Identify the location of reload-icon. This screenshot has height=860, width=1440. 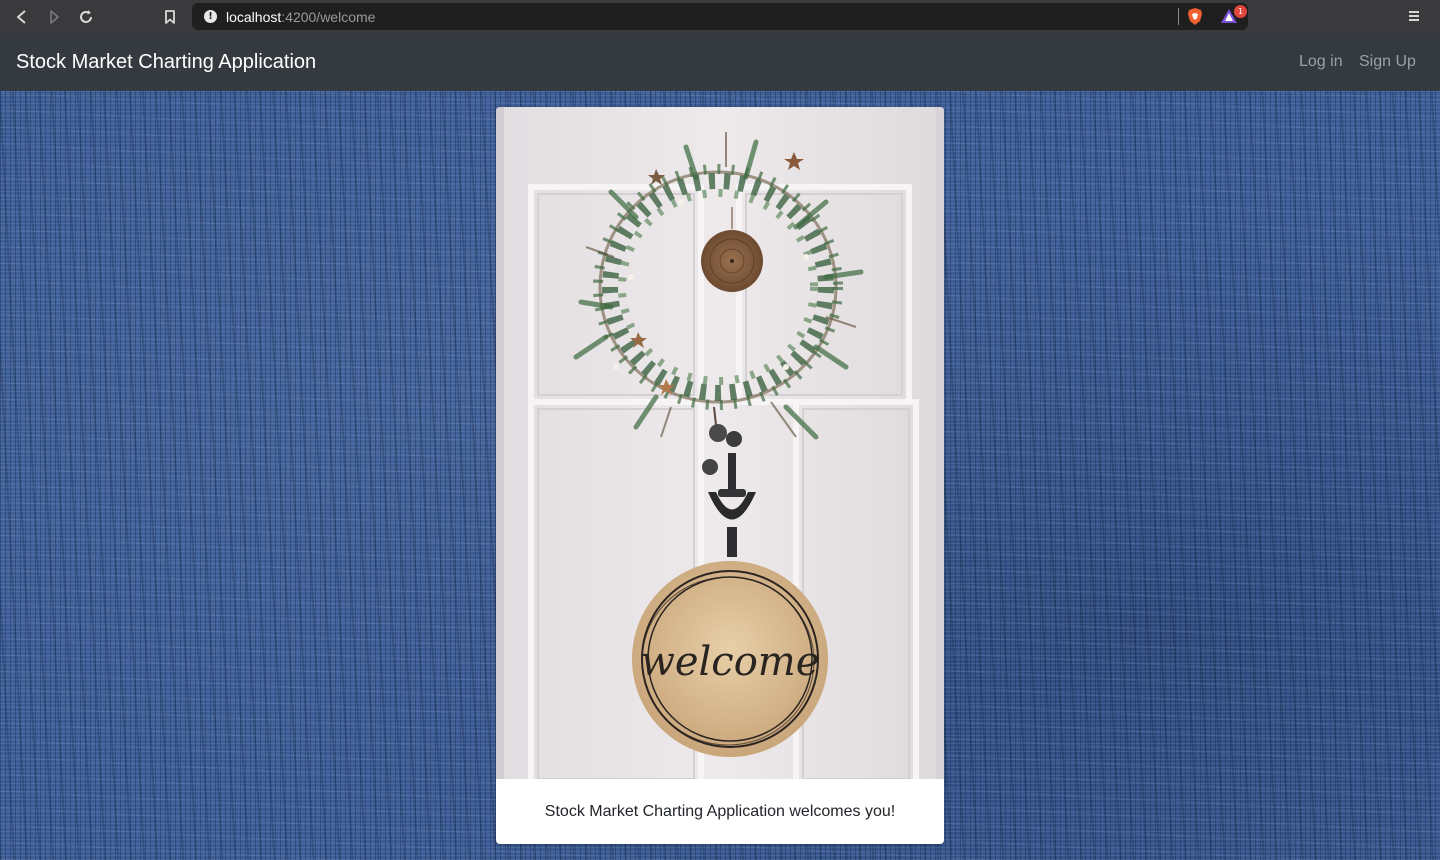
(86, 17).